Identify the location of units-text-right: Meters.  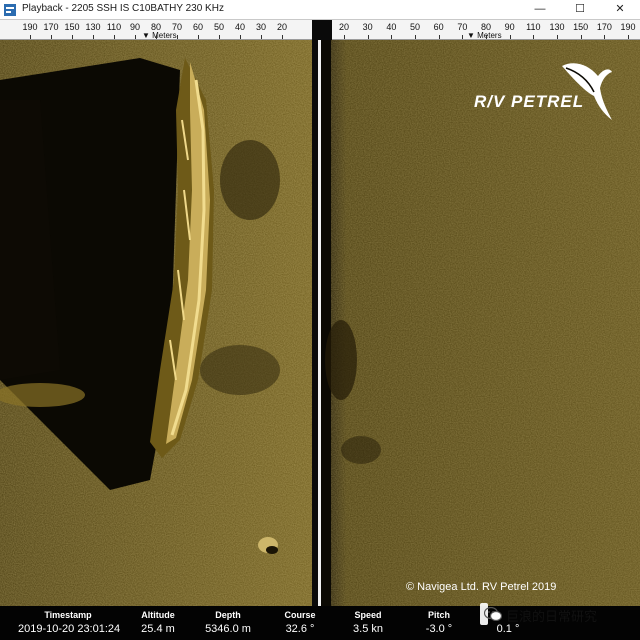
(489, 35).